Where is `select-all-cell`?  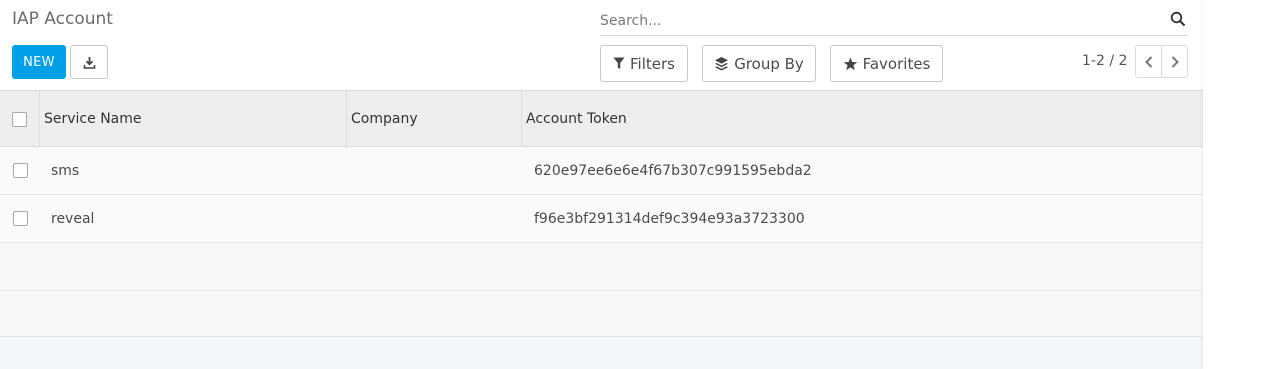
select-all-cell is located at coordinates (20, 119).